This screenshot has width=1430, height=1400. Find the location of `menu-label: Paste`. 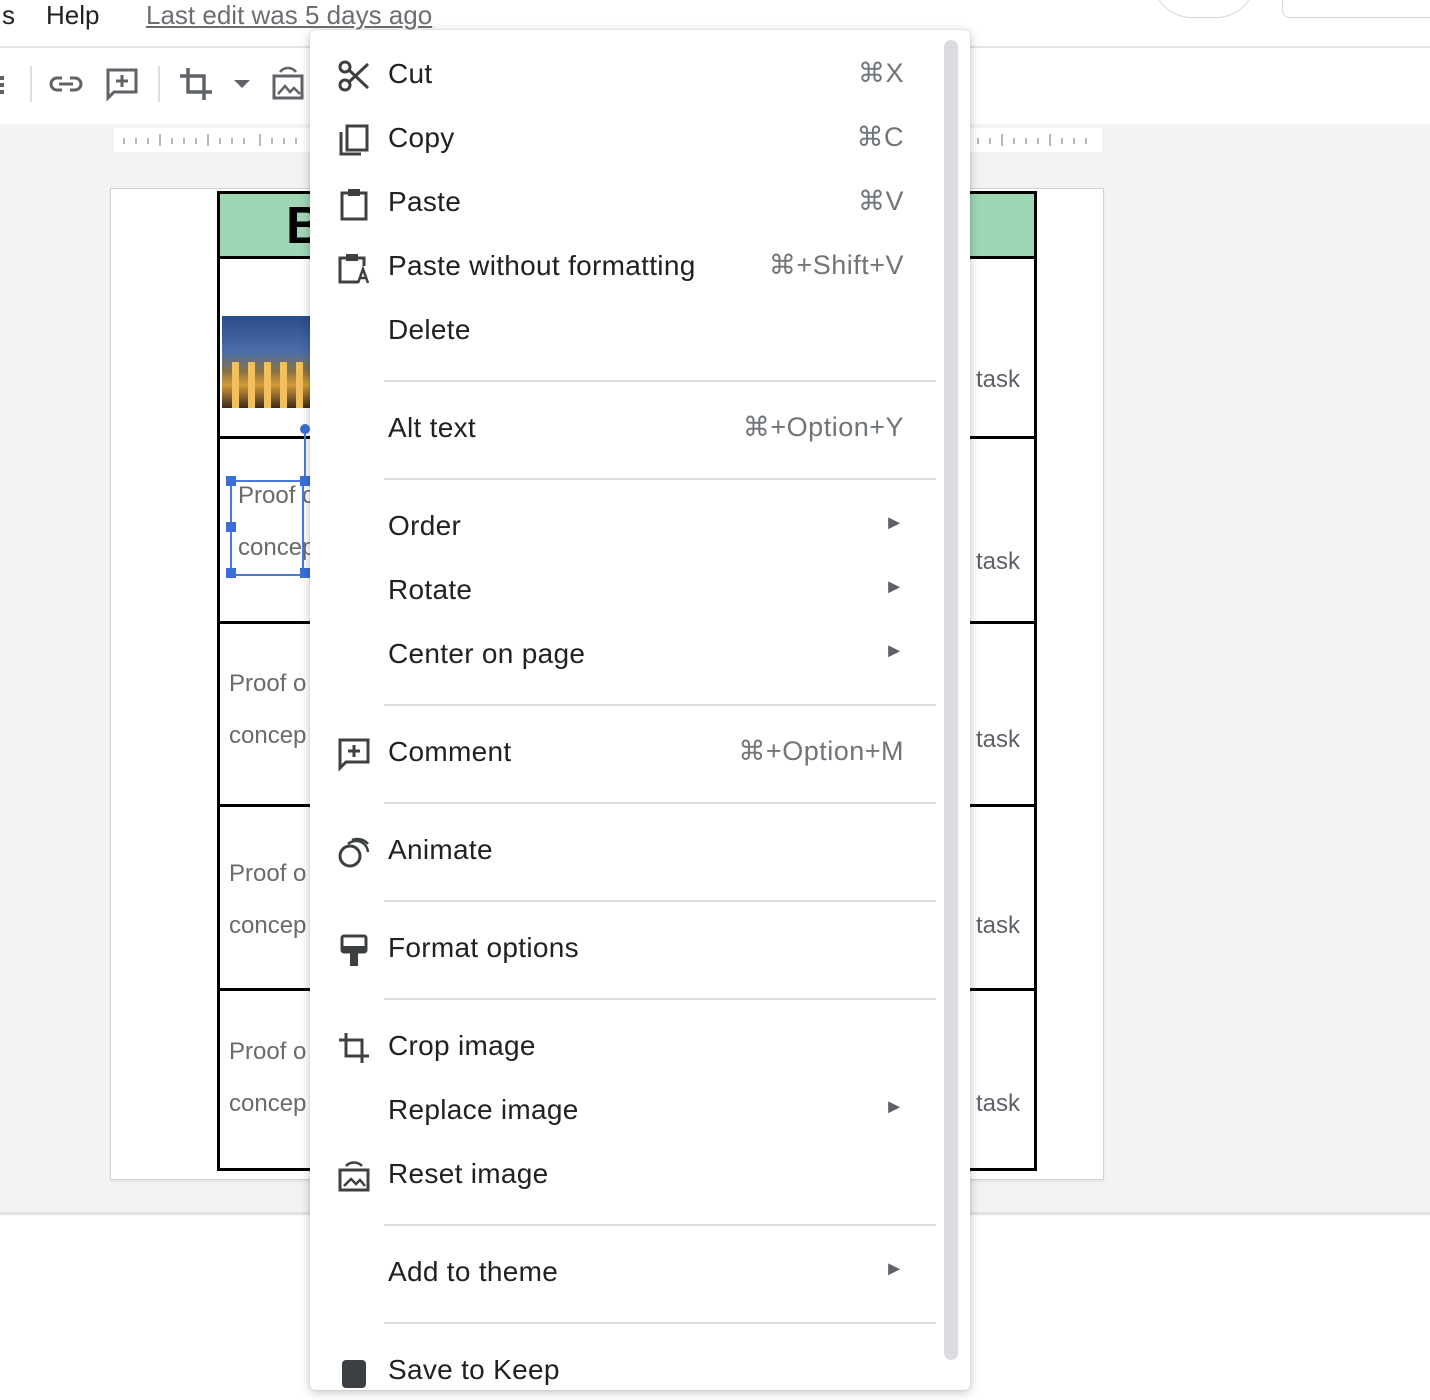

menu-label: Paste is located at coordinates (425, 201).